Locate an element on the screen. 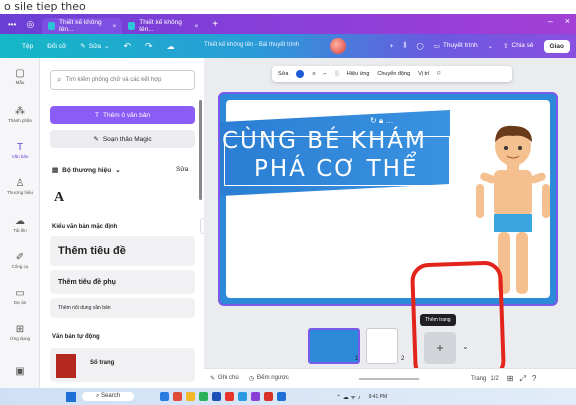 This screenshot has height=405, width=576. add-text-label: Thêm ô văn bản is located at coordinates (126, 115).